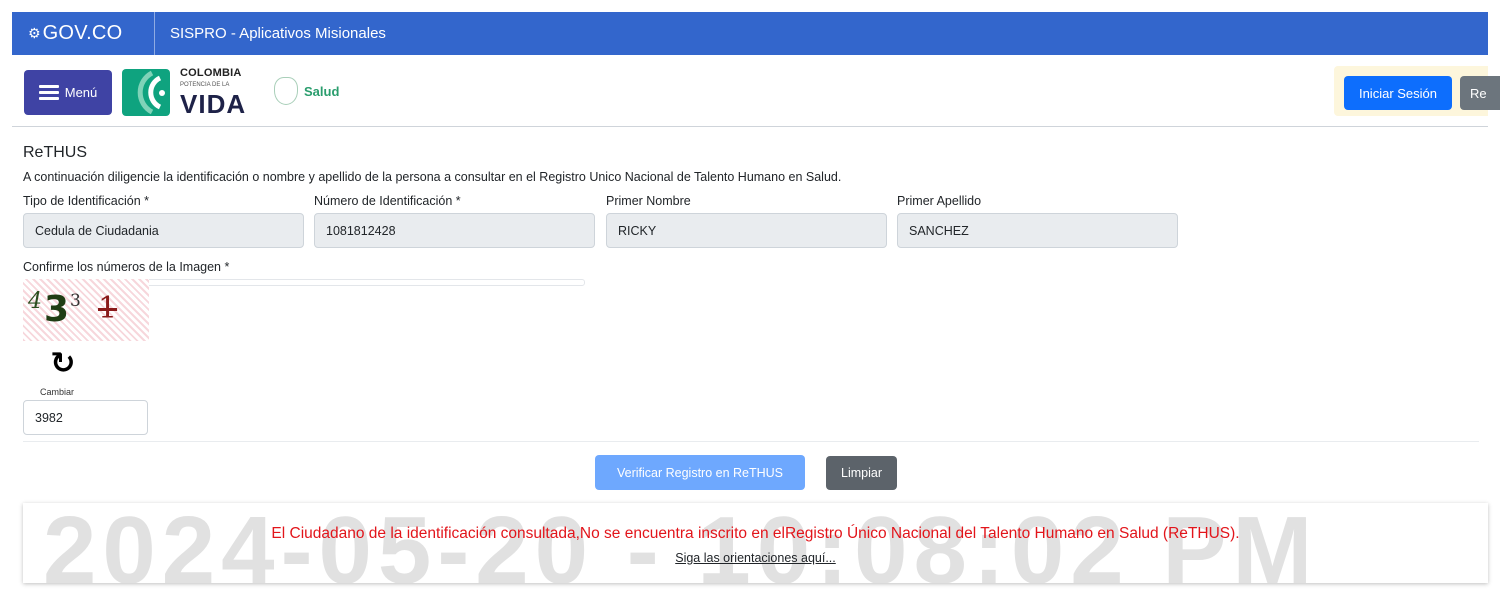 The width and height of the screenshot is (1500, 607). I want to click on id-number-input: 1081812428, so click(454, 230).